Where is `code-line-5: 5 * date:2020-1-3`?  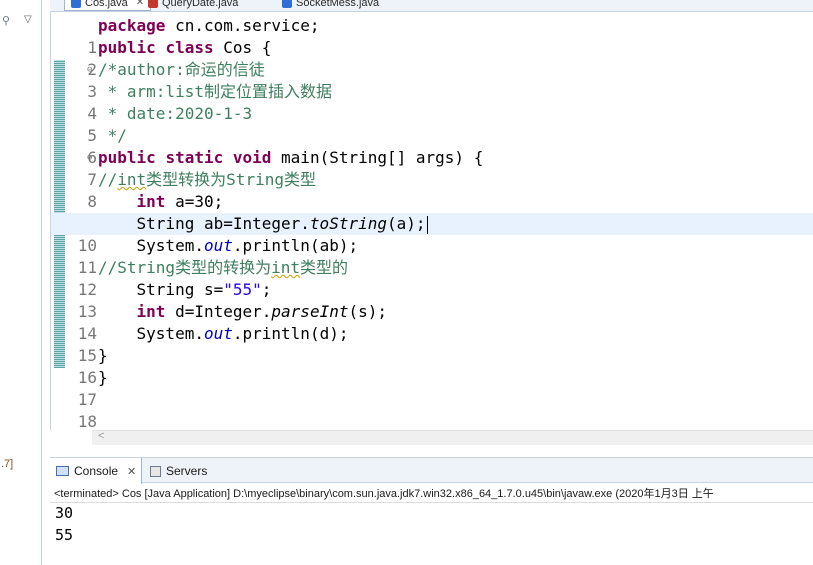
code-line-5: 5 * date:2020-1-3 is located at coordinates (432, 124).